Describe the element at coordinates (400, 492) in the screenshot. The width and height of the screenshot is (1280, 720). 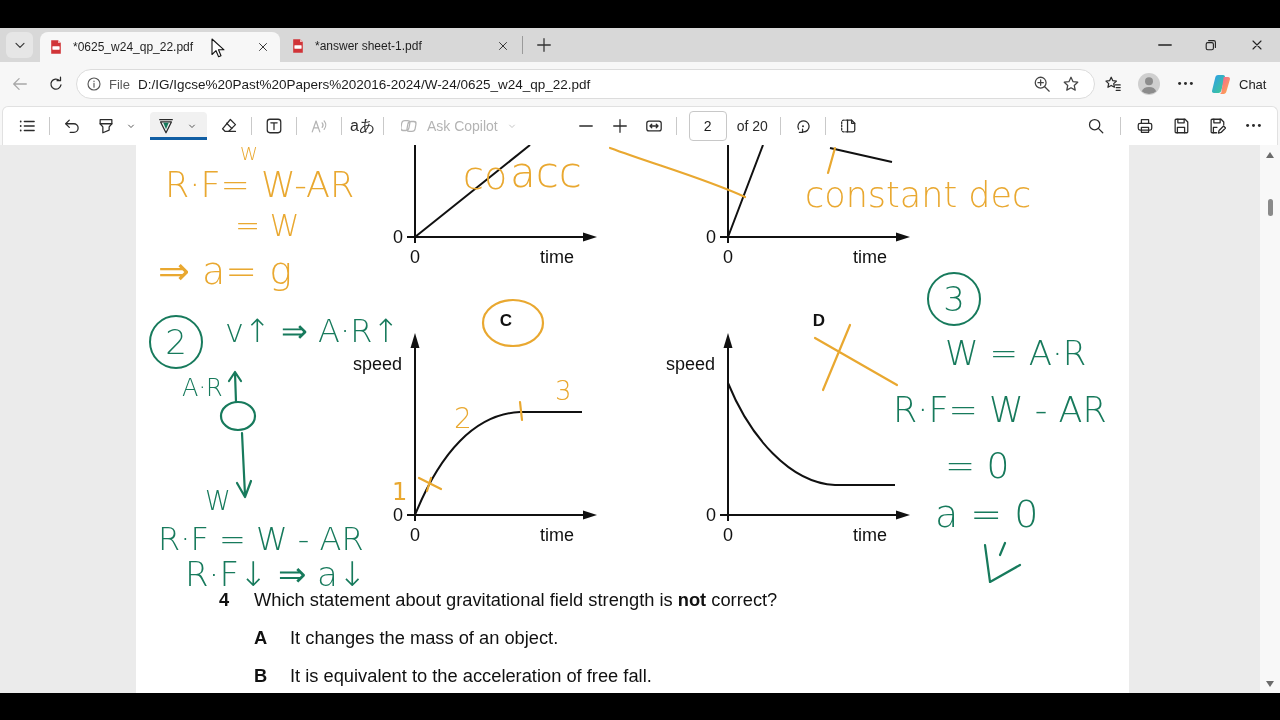
I see `handwritten-note: 1` at that location.